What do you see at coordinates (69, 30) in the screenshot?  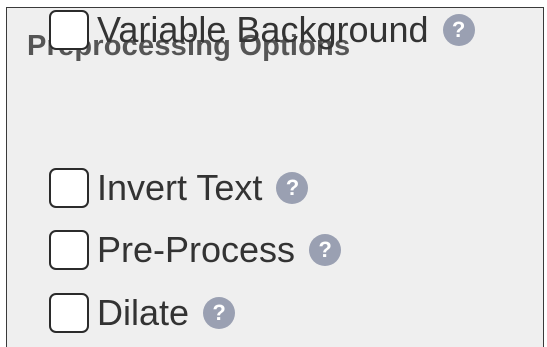 I see `variable-background-checkbox` at bounding box center [69, 30].